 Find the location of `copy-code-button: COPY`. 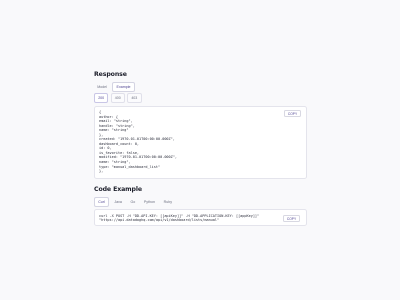

copy-code-button: COPY is located at coordinates (291, 218).